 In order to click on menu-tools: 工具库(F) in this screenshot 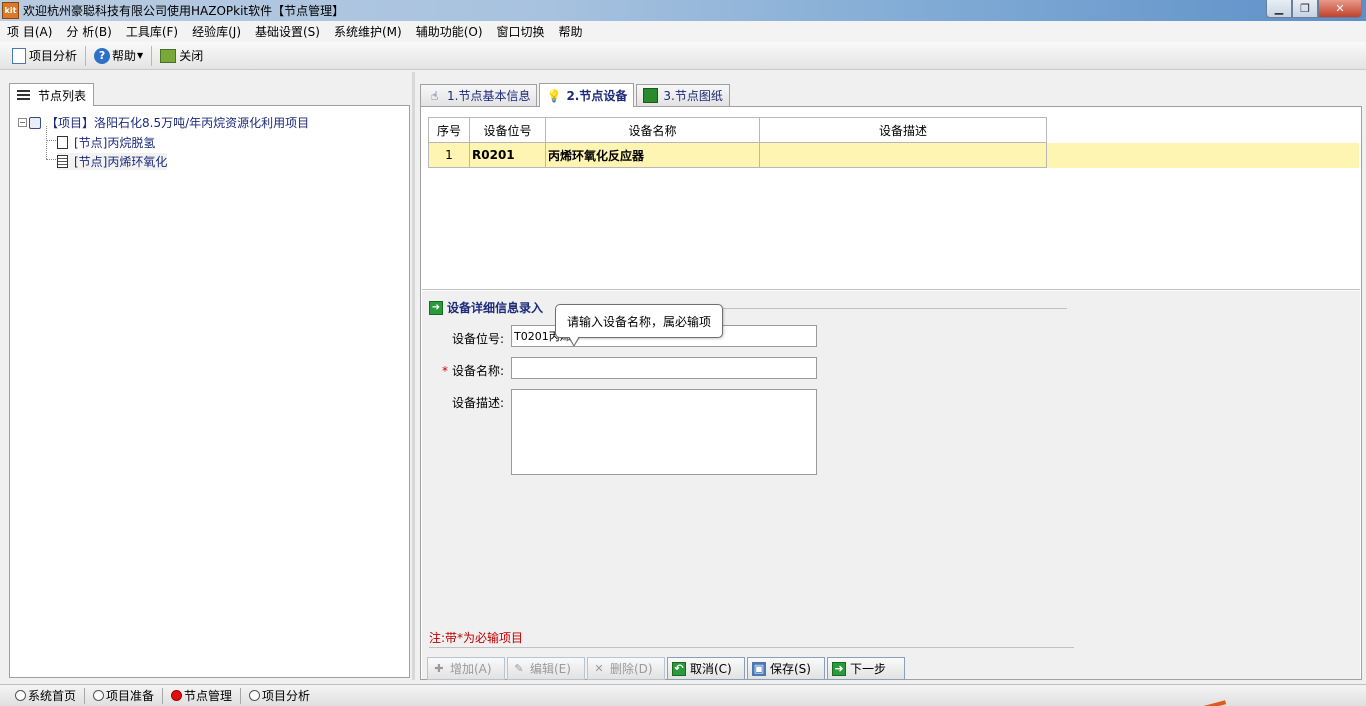, I will do `click(152, 31)`.